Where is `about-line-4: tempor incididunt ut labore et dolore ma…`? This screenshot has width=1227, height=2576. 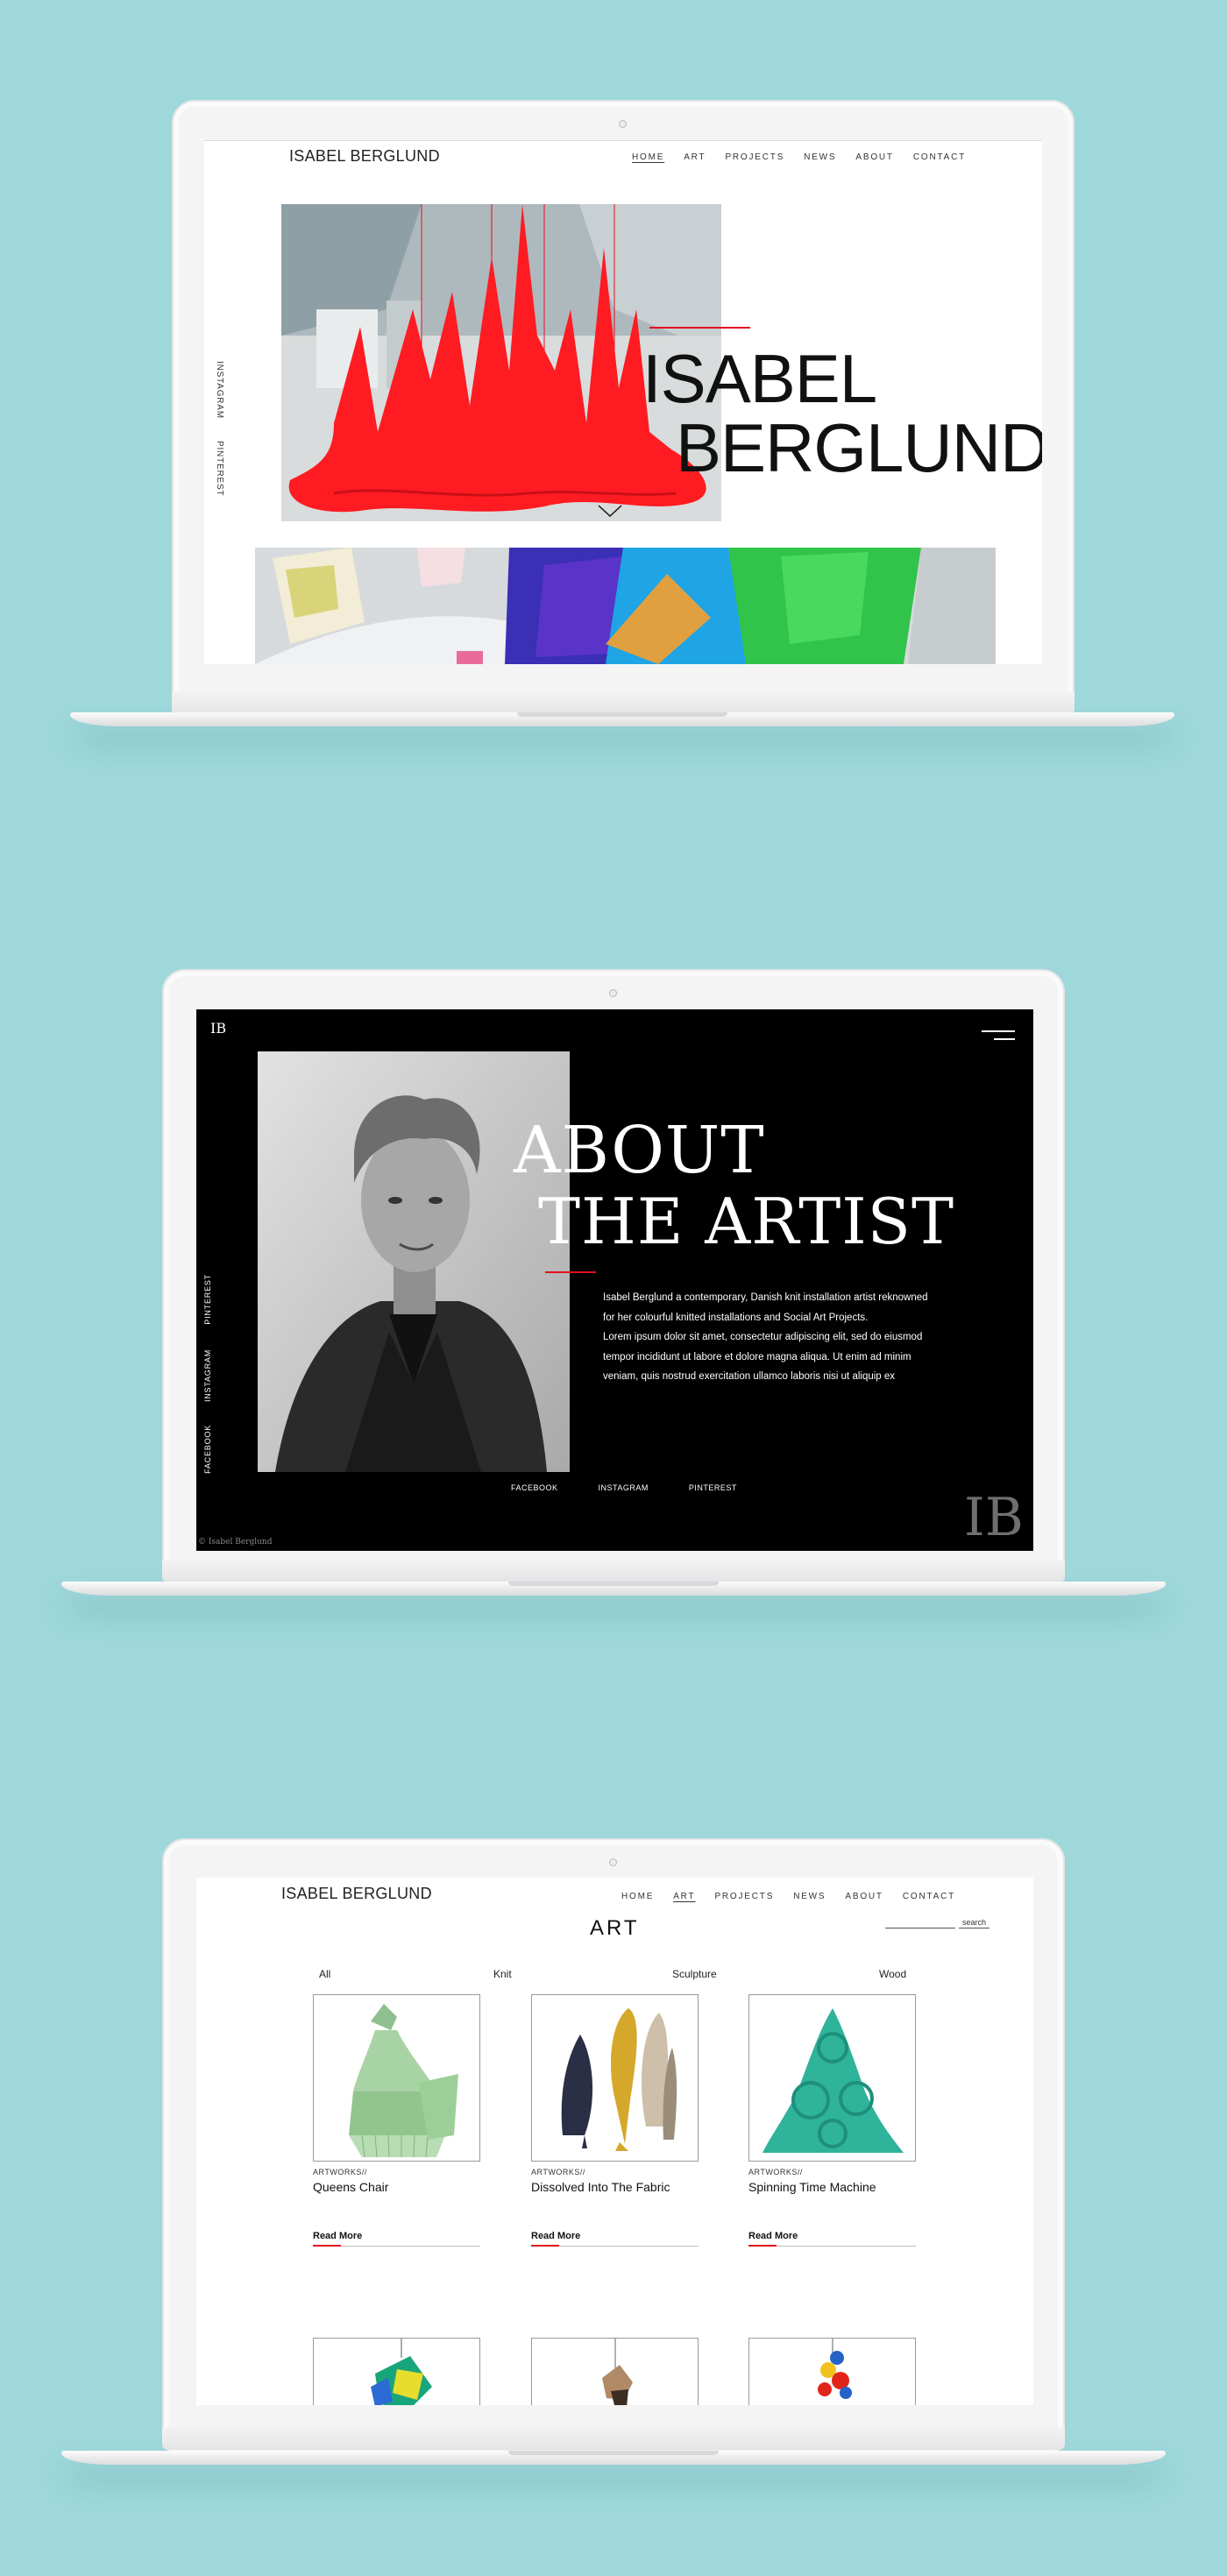 about-line-4: tempor incididunt ut labore et dolore ma… is located at coordinates (757, 1356).